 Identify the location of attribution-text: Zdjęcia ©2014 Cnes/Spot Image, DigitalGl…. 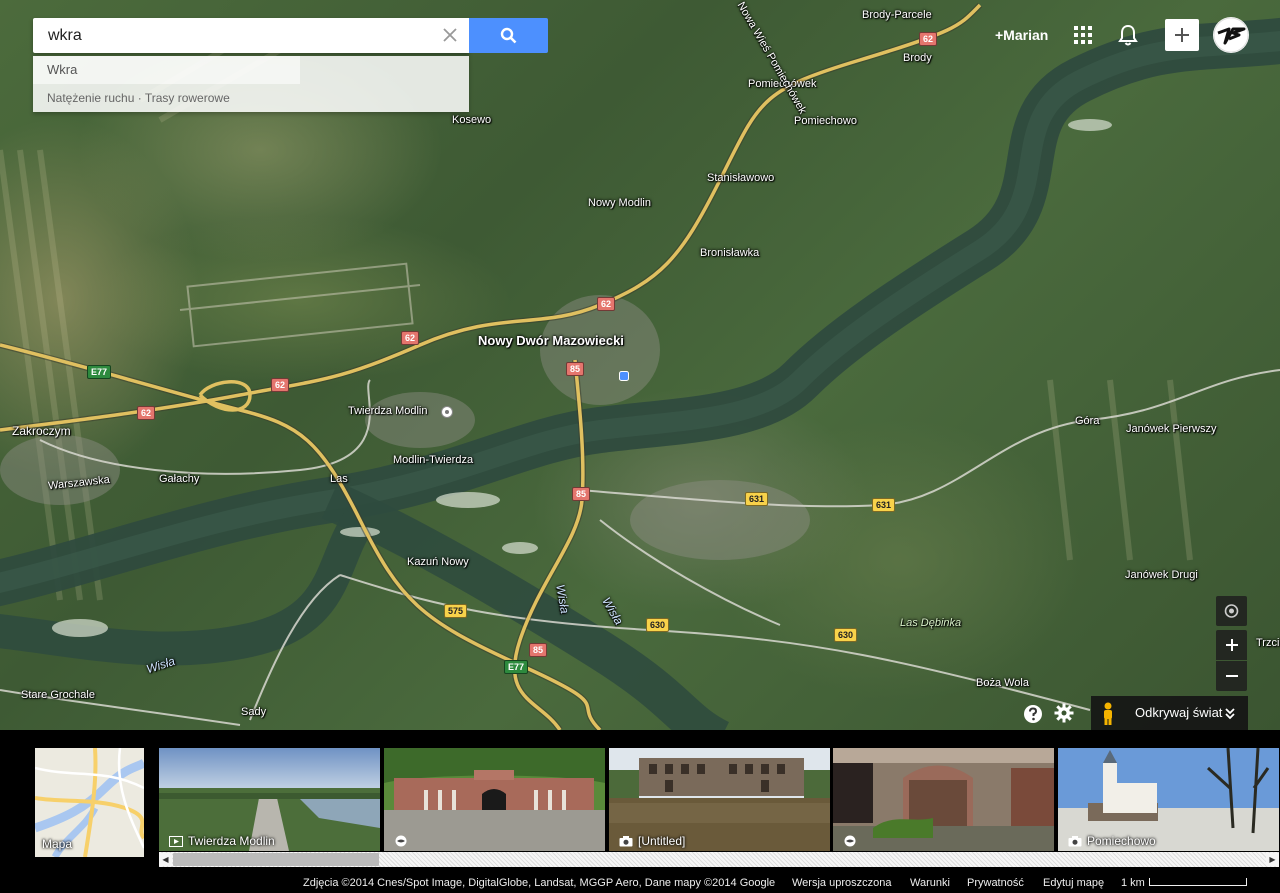
(539, 883).